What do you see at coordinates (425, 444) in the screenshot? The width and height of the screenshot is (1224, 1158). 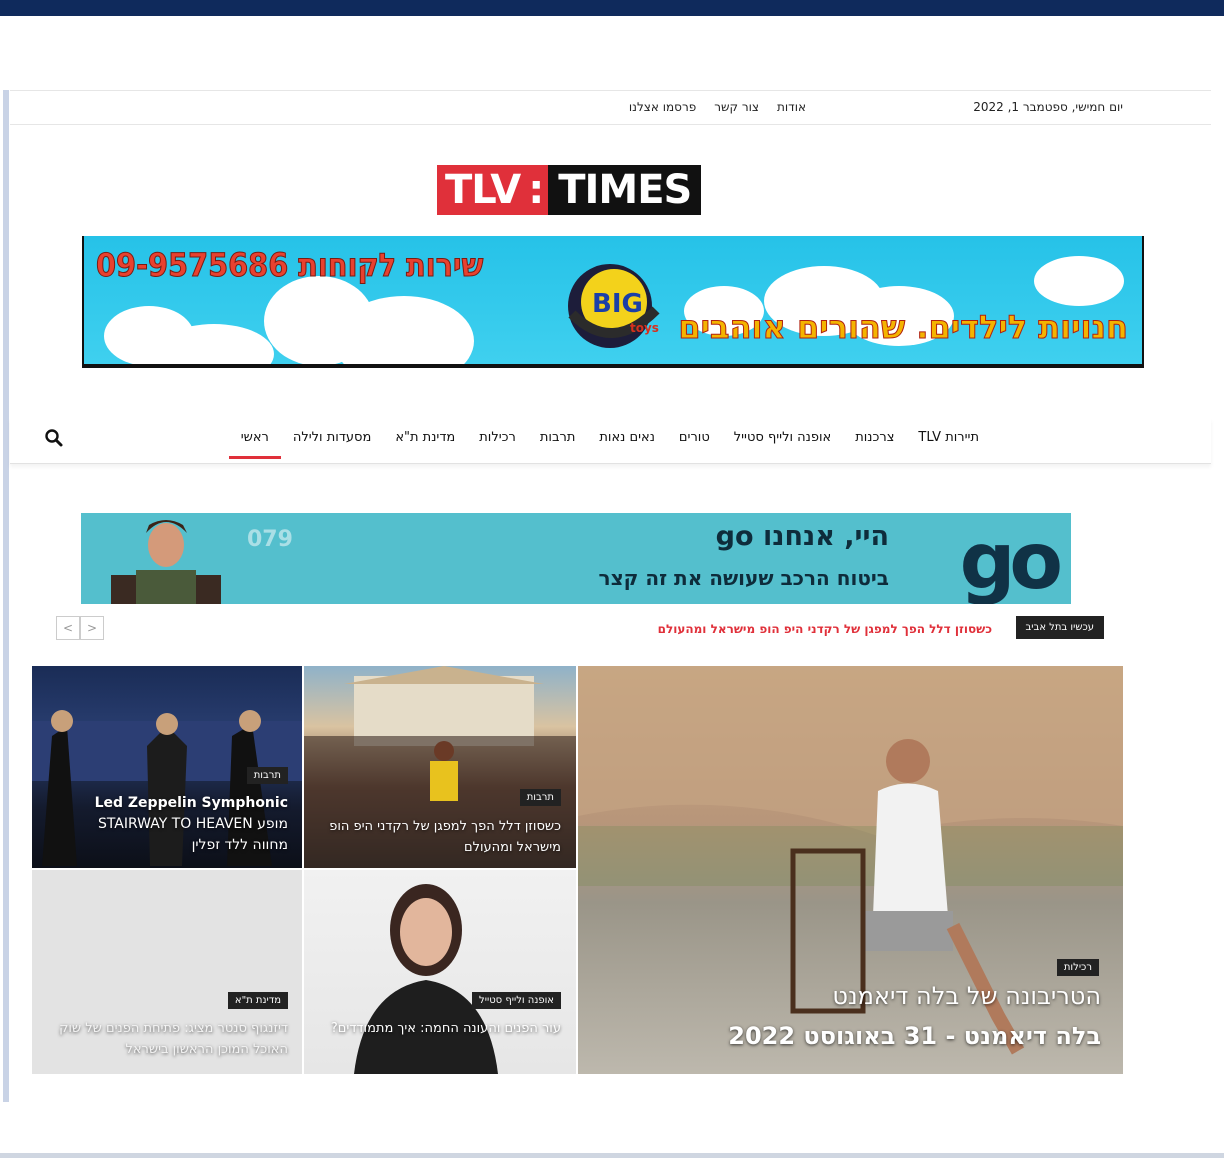 I see `nav-item-tlv-state: מדינת ת"א` at bounding box center [425, 444].